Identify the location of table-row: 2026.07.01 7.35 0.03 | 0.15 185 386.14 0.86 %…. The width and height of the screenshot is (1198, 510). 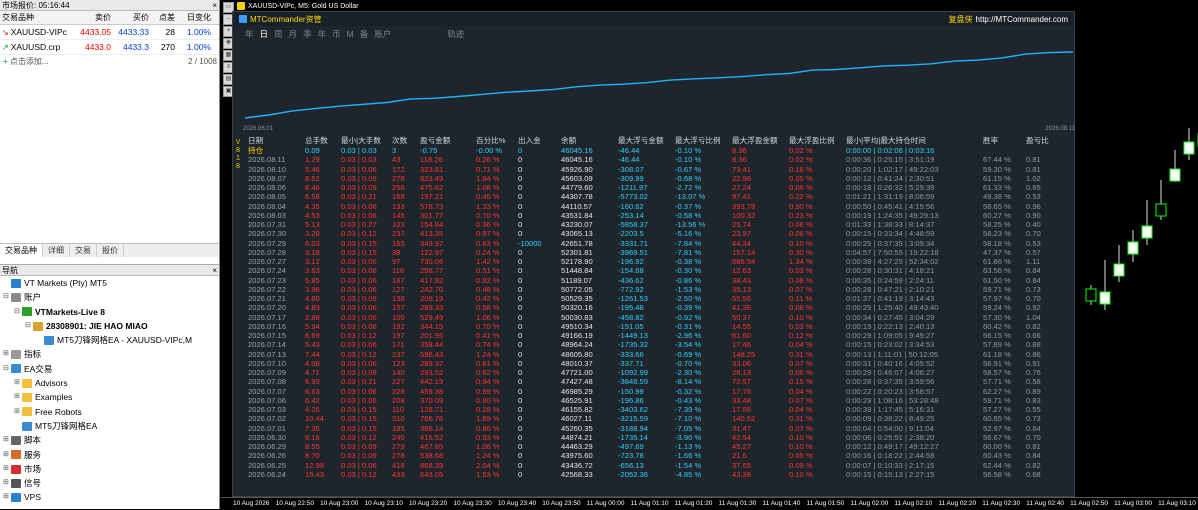
(660, 428).